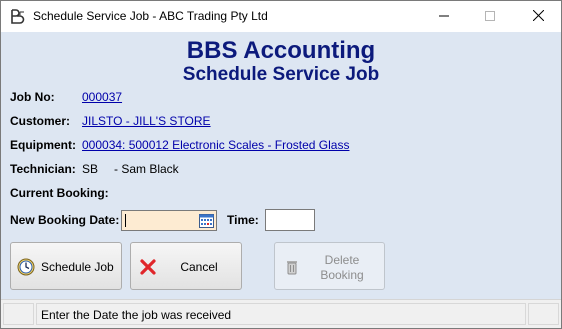 The image size is (562, 329). What do you see at coordinates (59, 193) in the screenshot?
I see `current-booking-label: Current Booking:` at bounding box center [59, 193].